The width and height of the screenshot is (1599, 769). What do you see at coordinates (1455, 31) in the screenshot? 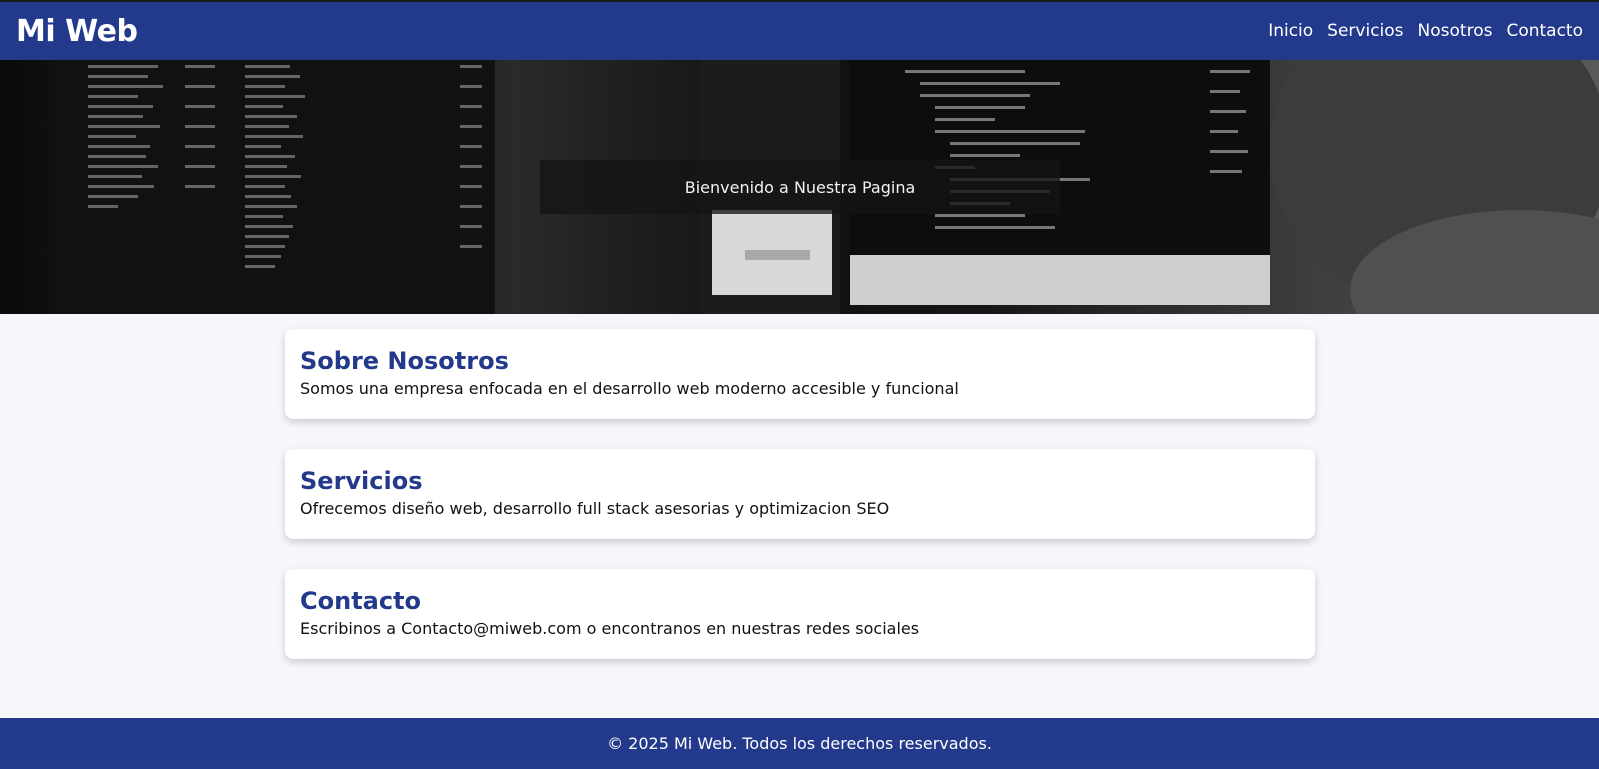
I see `nav-link-nosotros: Nosotros` at bounding box center [1455, 31].